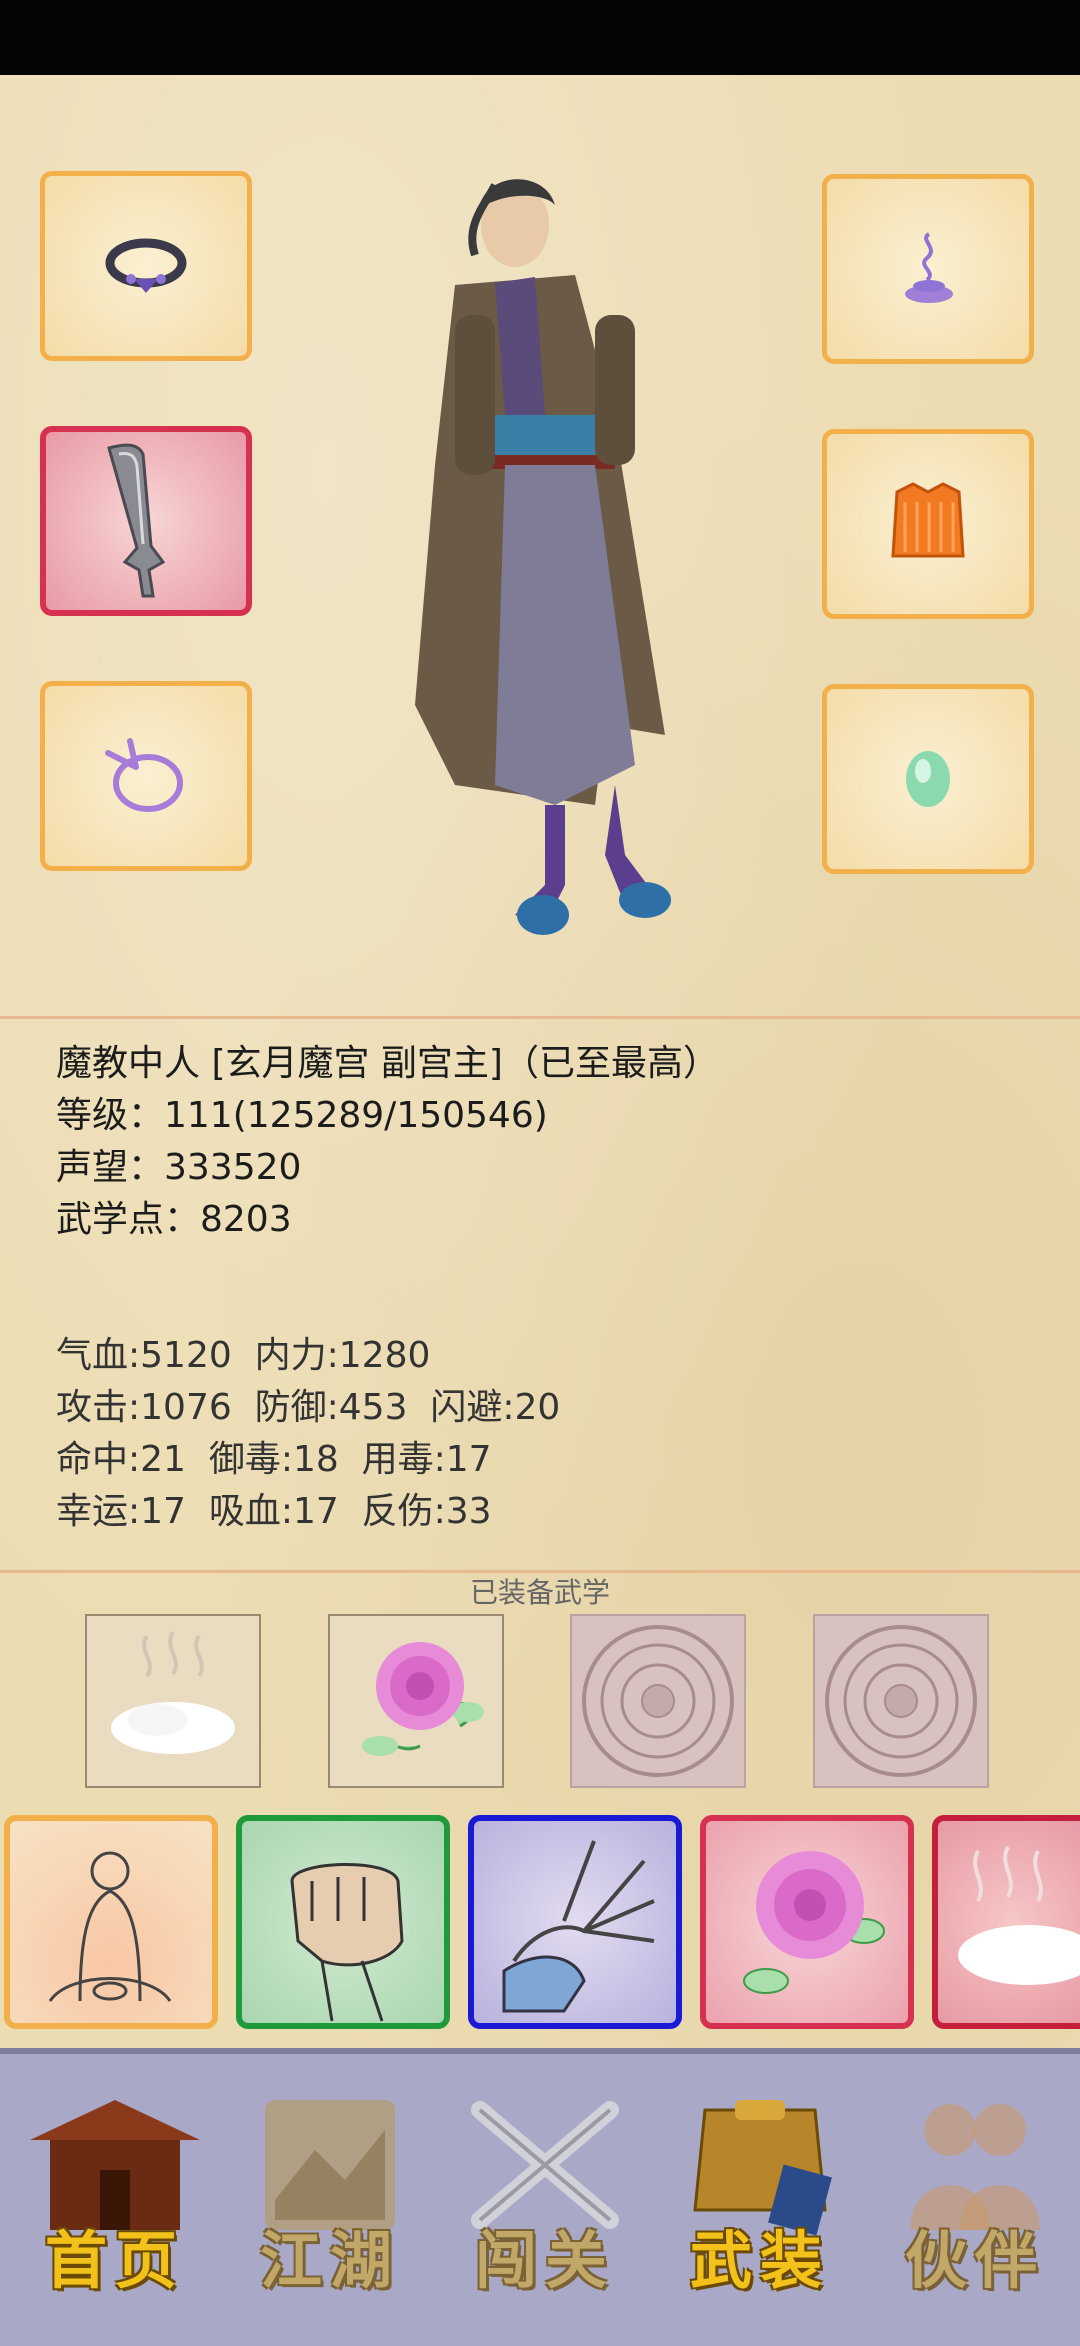  What do you see at coordinates (974, 2260) in the screenshot?
I see `nav-partner-label: 伙伴` at bounding box center [974, 2260].